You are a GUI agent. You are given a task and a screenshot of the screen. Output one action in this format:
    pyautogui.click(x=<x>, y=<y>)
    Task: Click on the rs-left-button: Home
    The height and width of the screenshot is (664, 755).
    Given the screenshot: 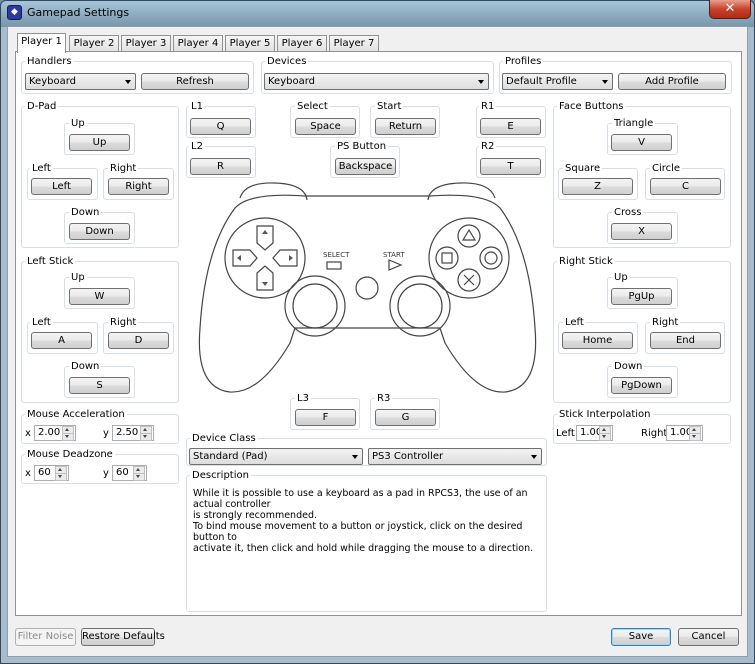 What is the action you would take?
    pyautogui.click(x=597, y=340)
    